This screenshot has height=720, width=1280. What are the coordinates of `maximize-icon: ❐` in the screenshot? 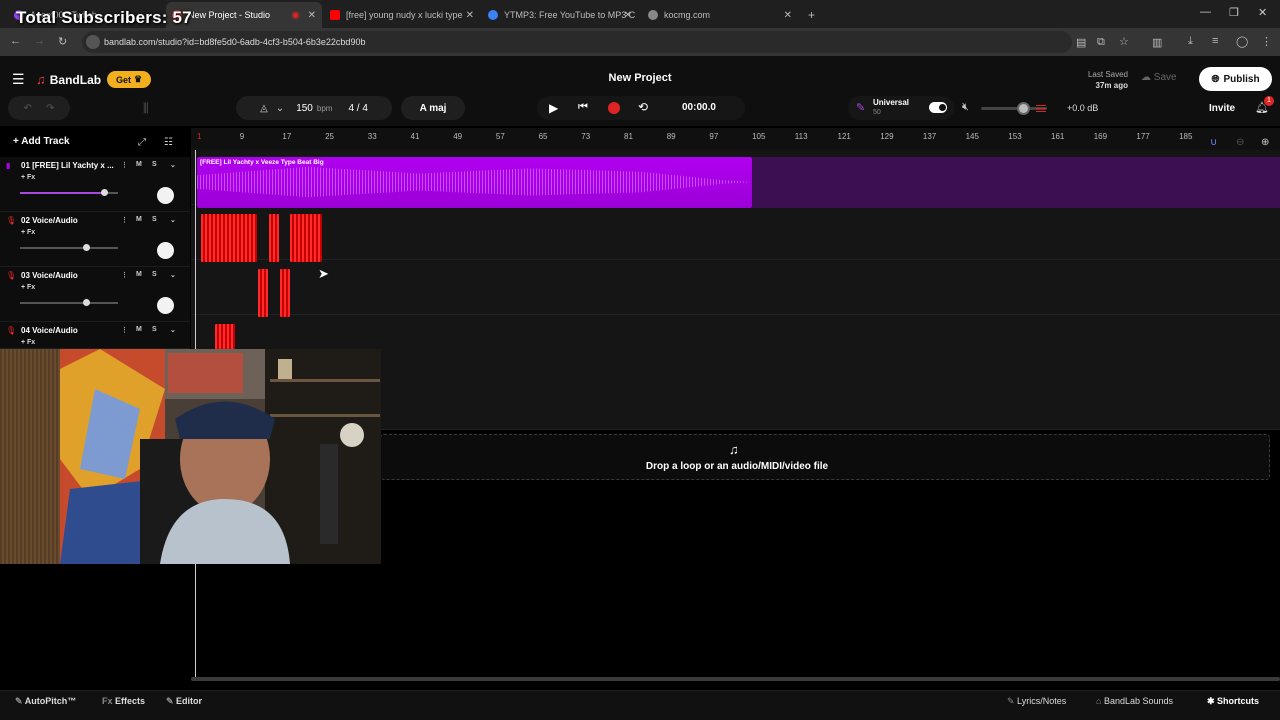 It's located at (1234, 12).